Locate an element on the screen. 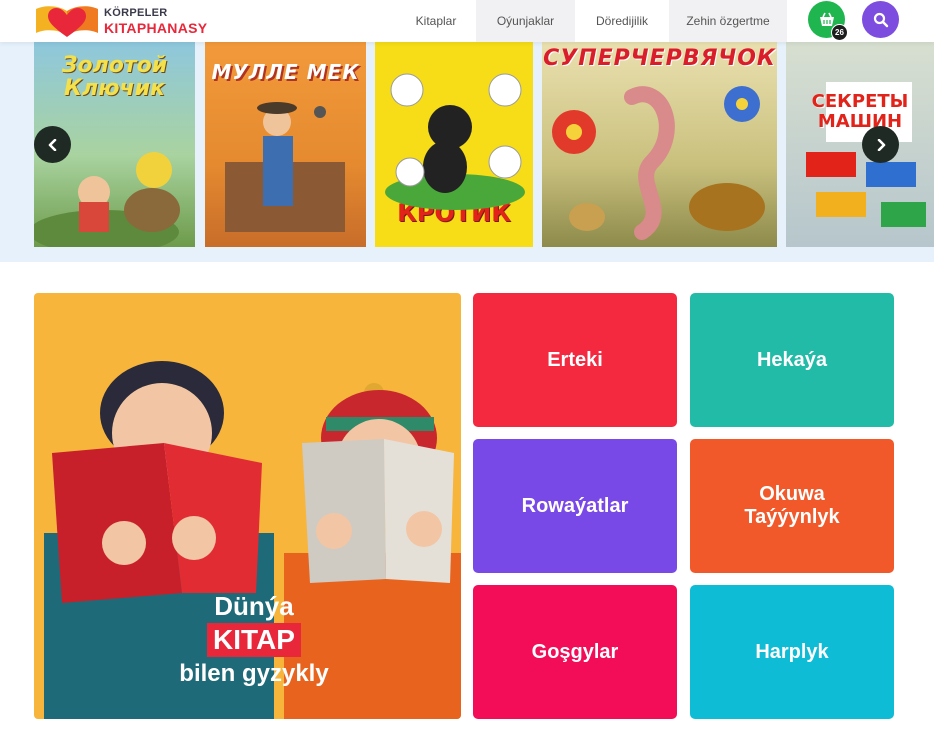 The image size is (934, 748). cart-button: 26 is located at coordinates (828, 21).